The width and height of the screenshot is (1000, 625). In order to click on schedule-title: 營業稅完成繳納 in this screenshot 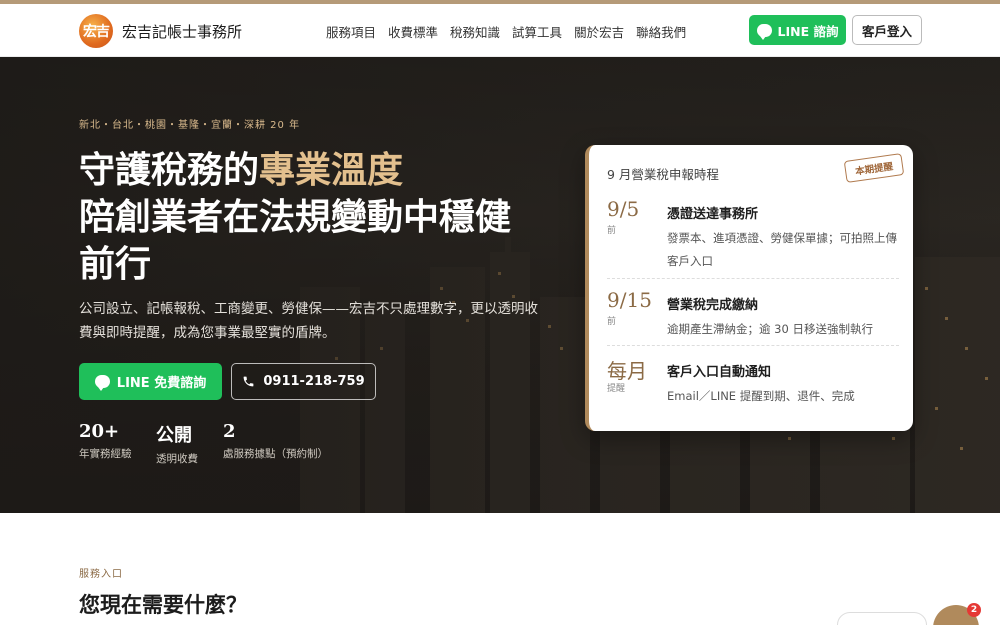, I will do `click(713, 305)`.